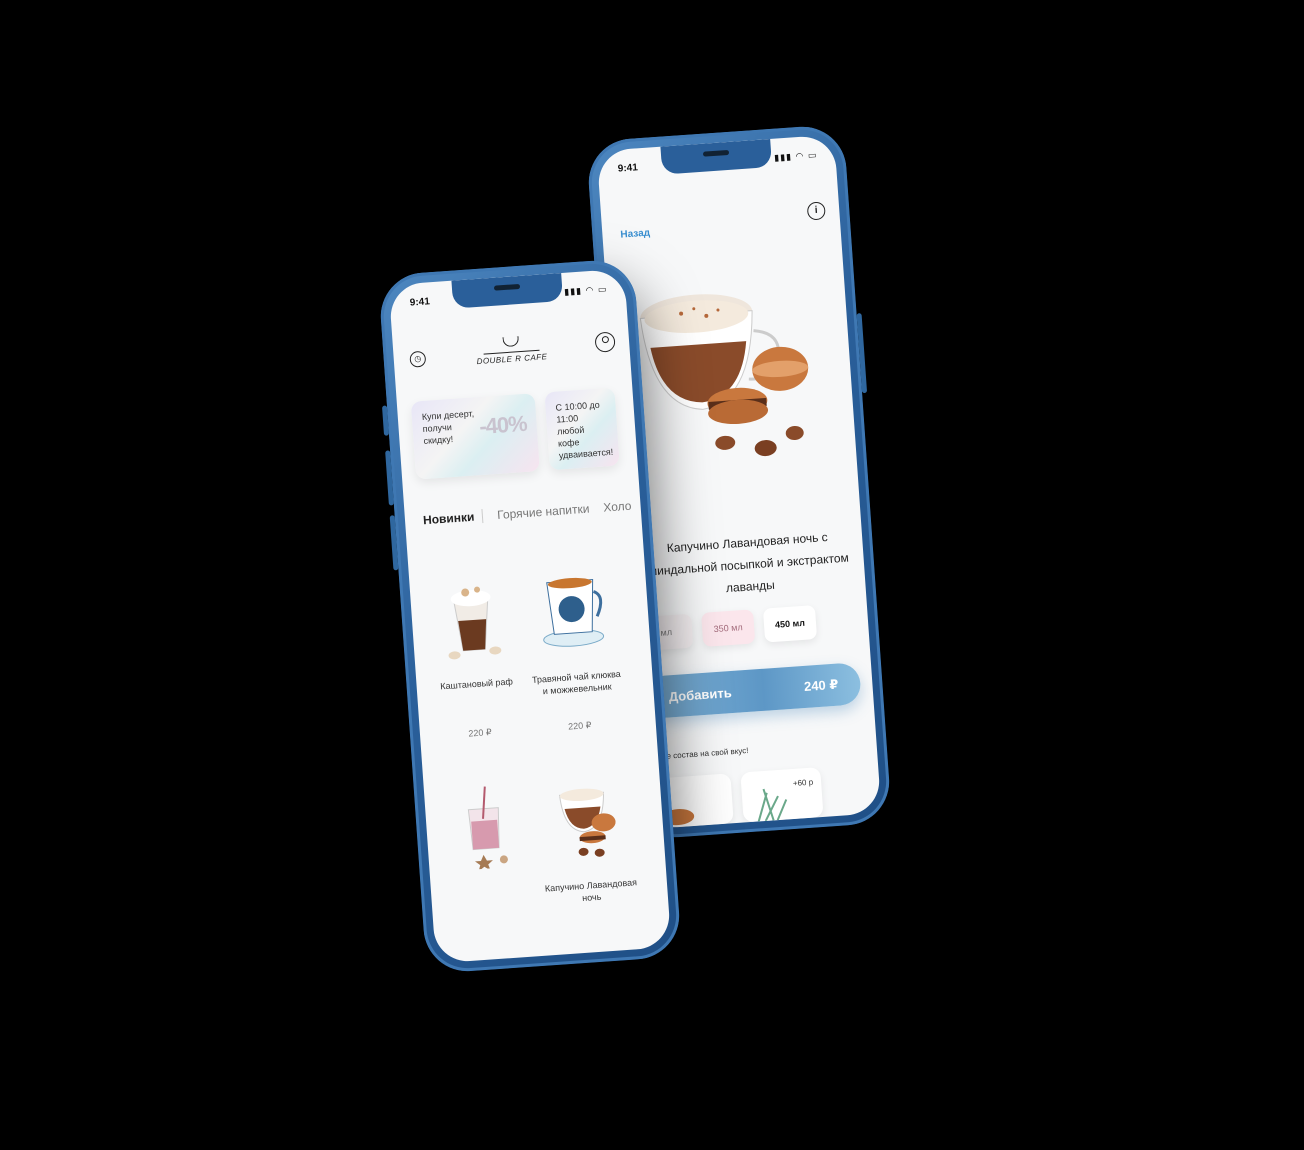 Image resolution: width=1304 pixels, height=1150 pixels. What do you see at coordinates (492, 904) in the screenshot?
I see `product-name` at bounding box center [492, 904].